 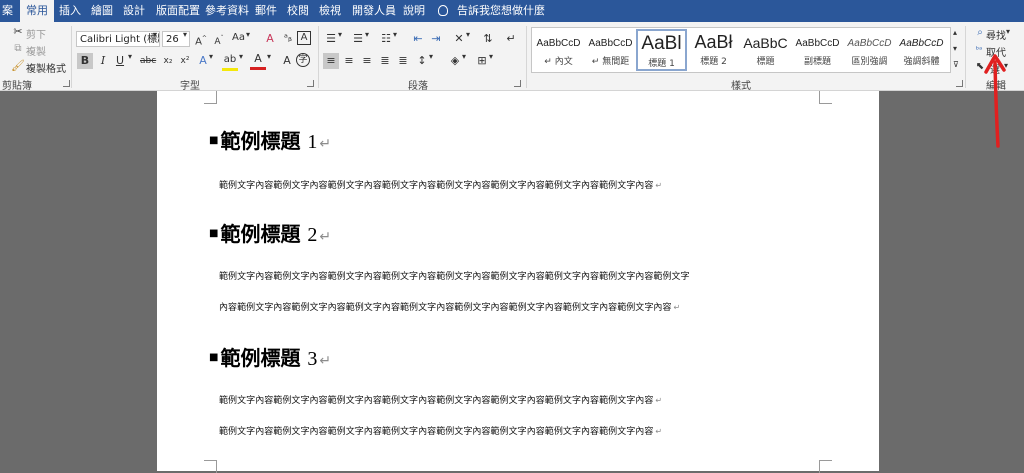 I want to click on styles-launcher-icon, so click(x=959, y=83).